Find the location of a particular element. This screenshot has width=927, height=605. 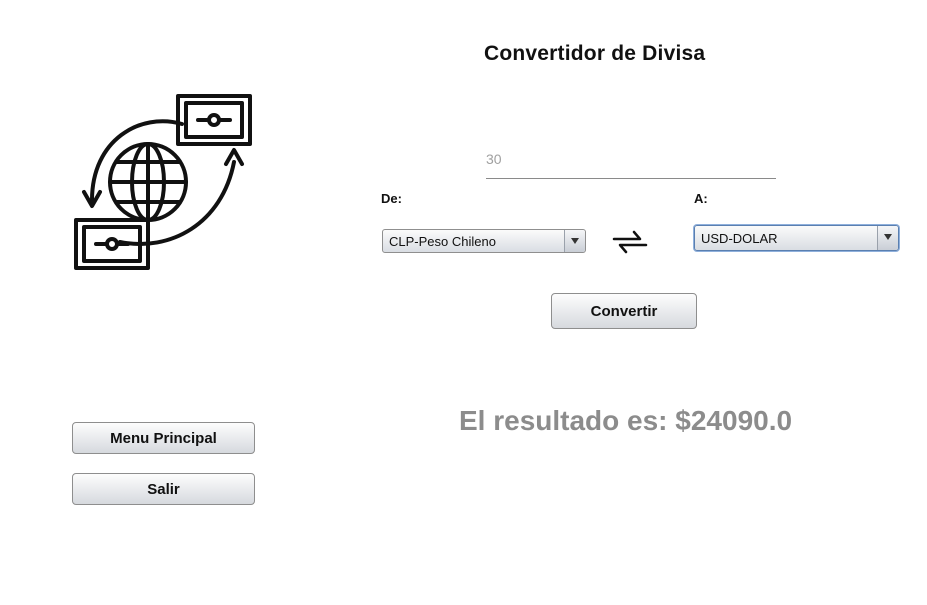

main-menu-button: Menu Principal is located at coordinates (163, 438).